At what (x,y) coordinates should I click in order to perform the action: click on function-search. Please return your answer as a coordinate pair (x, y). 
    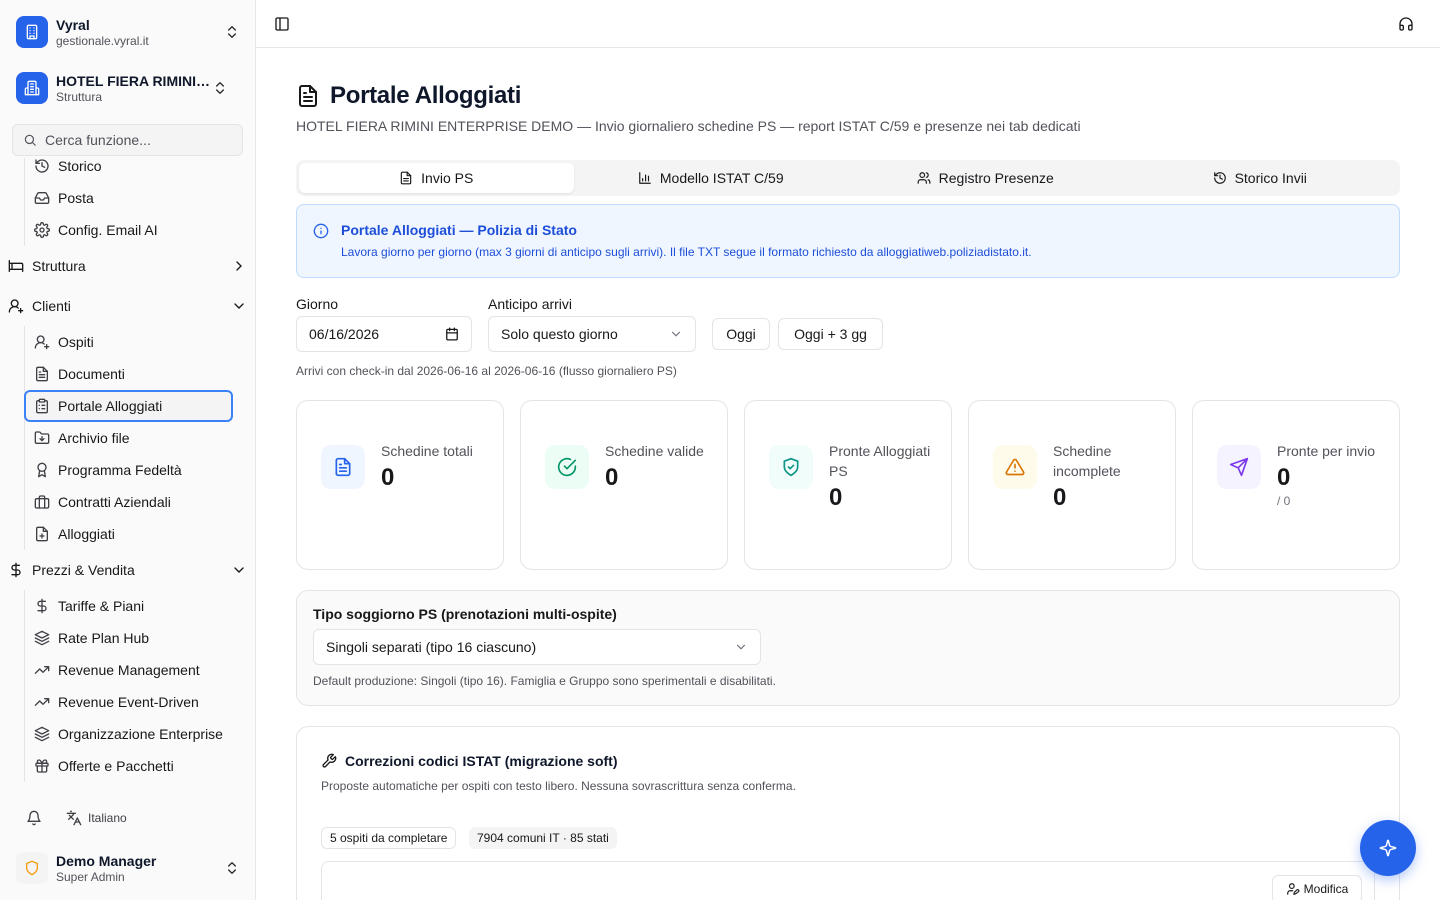
    Looking at the image, I should click on (127, 140).